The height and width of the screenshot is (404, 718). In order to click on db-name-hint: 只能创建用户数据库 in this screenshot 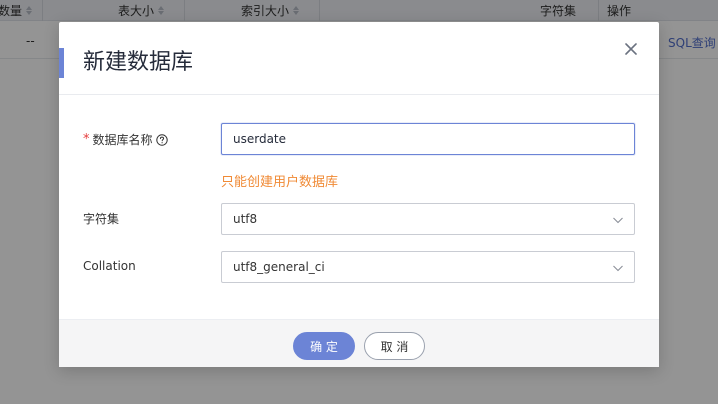, I will do `click(280, 182)`.